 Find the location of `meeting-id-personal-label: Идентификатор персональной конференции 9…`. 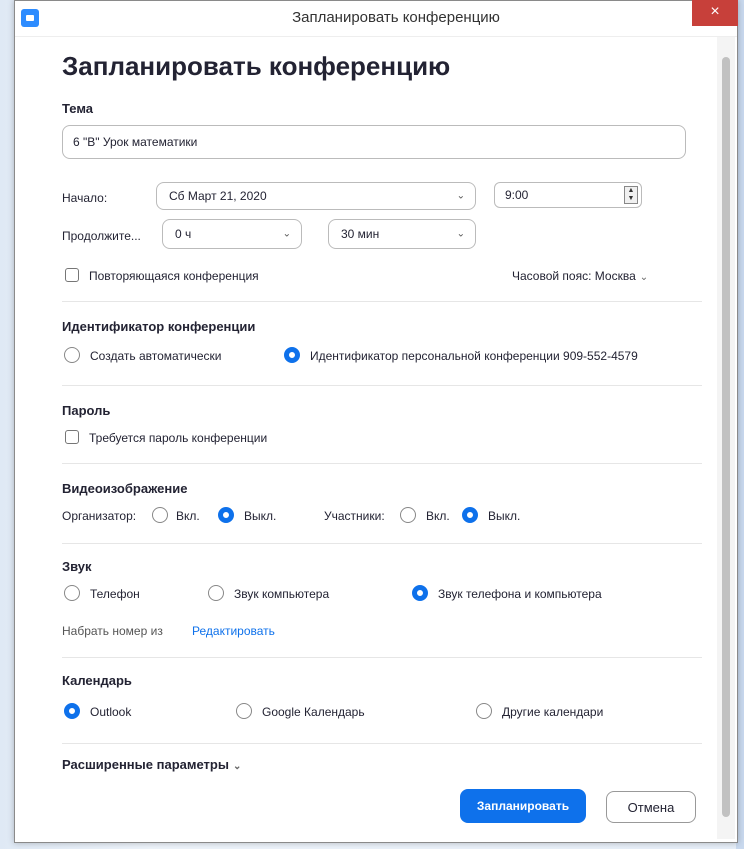

meeting-id-personal-label: Идентификатор персональной конференции 9… is located at coordinates (474, 356).